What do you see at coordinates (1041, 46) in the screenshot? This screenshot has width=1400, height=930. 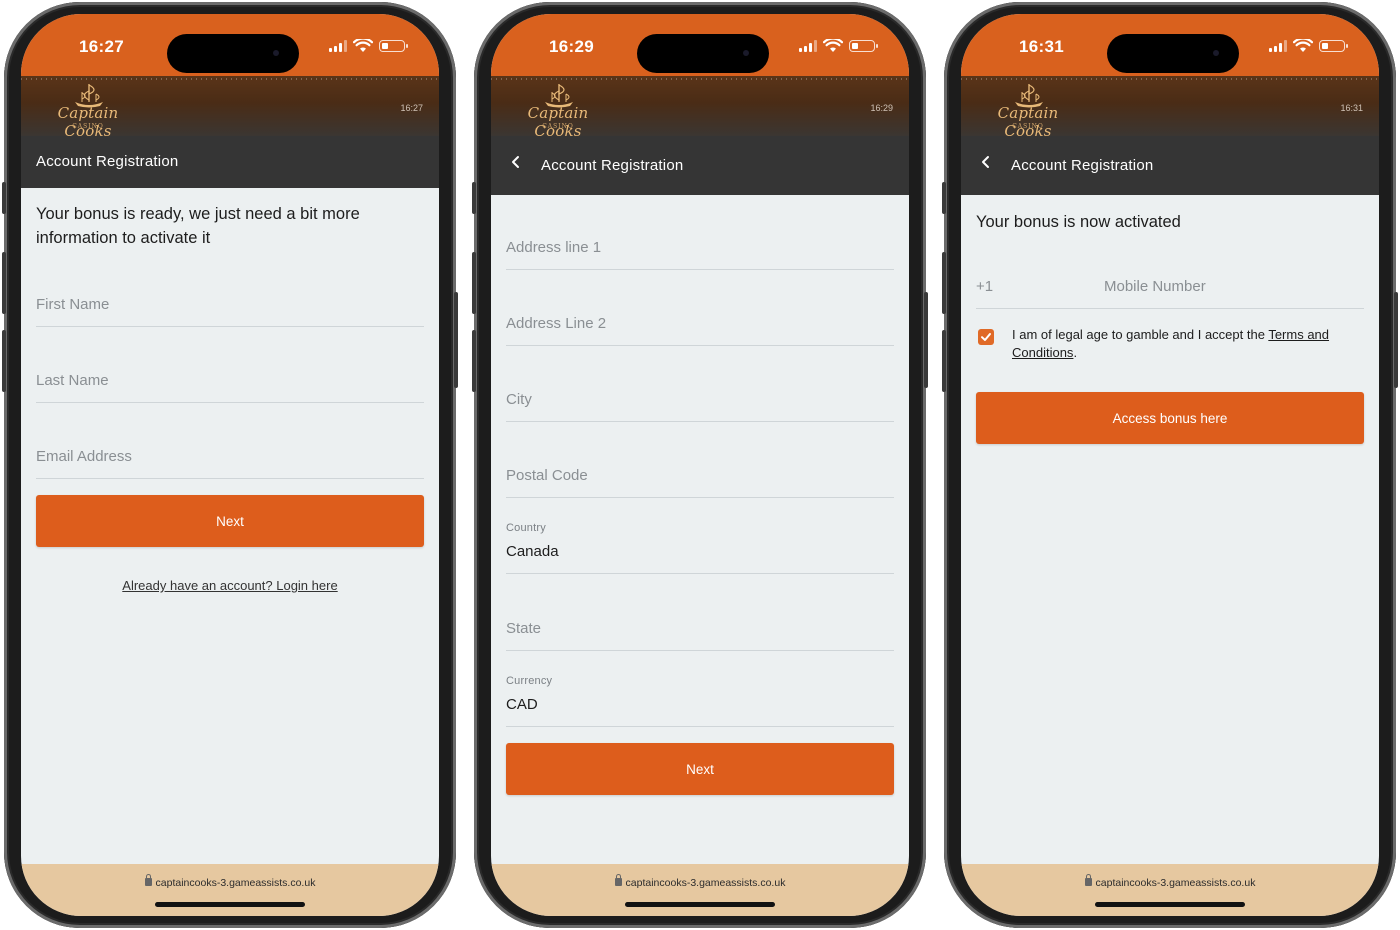 I see `status-time: 16:31` at bounding box center [1041, 46].